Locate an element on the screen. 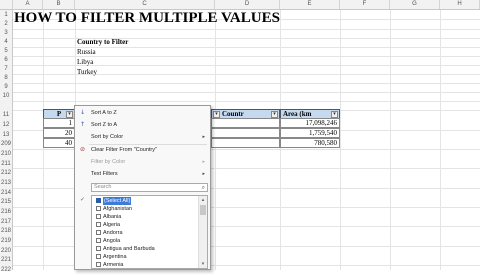 The width and height of the screenshot is (480, 275). table-cell: 780,580 is located at coordinates (310, 143).